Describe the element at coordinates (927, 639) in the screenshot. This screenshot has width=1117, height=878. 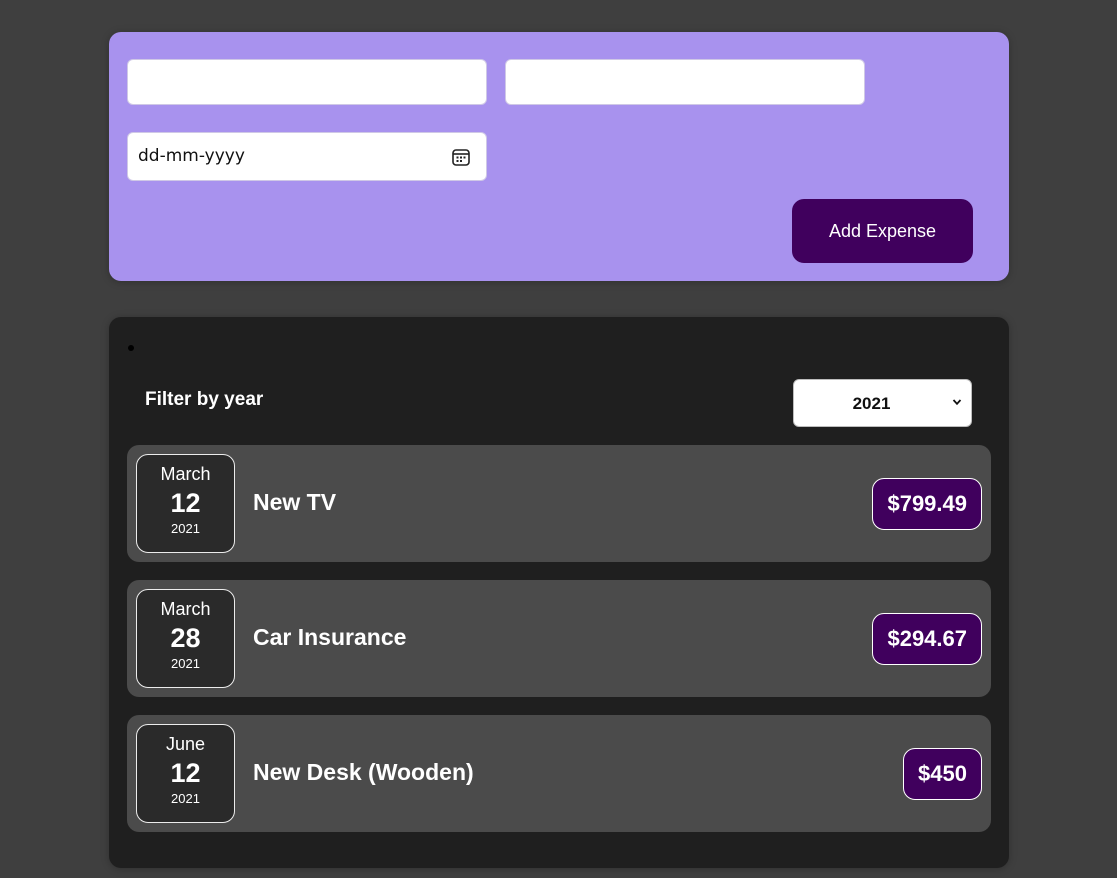
I see `expense-amount: $294.67` at that location.